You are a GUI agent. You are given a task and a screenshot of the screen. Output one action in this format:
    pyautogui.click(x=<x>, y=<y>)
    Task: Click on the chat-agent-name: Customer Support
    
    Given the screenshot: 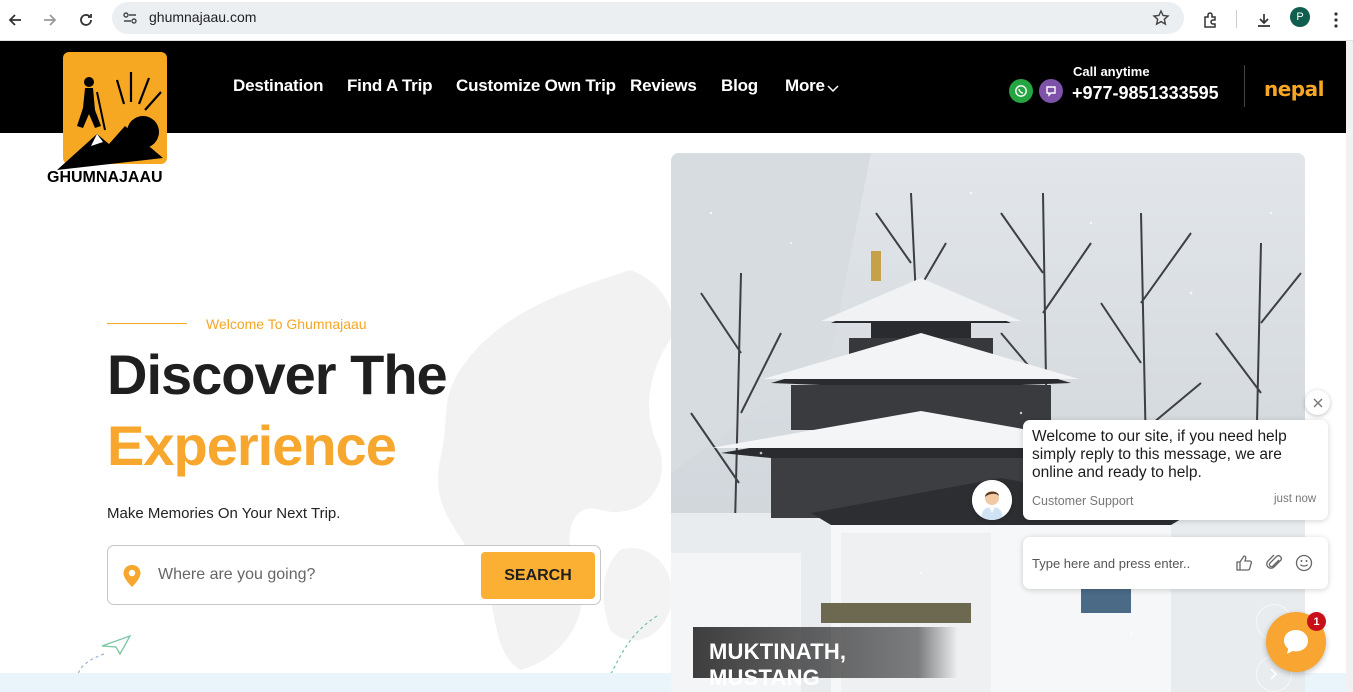 What is the action you would take?
    pyautogui.click(x=1083, y=501)
    